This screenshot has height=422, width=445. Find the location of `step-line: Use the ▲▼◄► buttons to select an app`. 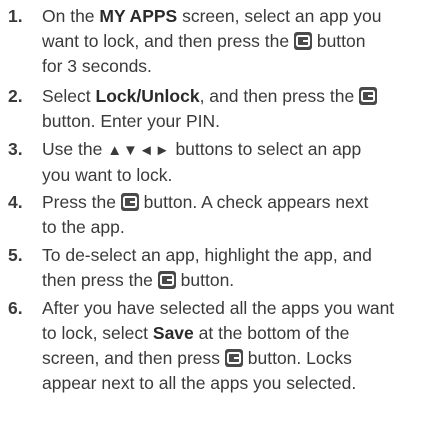

step-line: Use the ▲▼◄► buttons to select an app is located at coordinates (242, 150).